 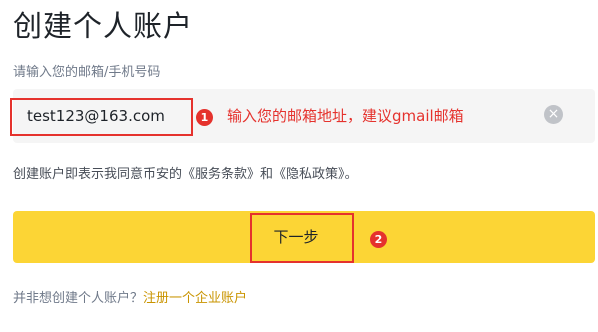 What do you see at coordinates (195, 298) in the screenshot?
I see `corporate-account-link: 注册一个企业账户` at bounding box center [195, 298].